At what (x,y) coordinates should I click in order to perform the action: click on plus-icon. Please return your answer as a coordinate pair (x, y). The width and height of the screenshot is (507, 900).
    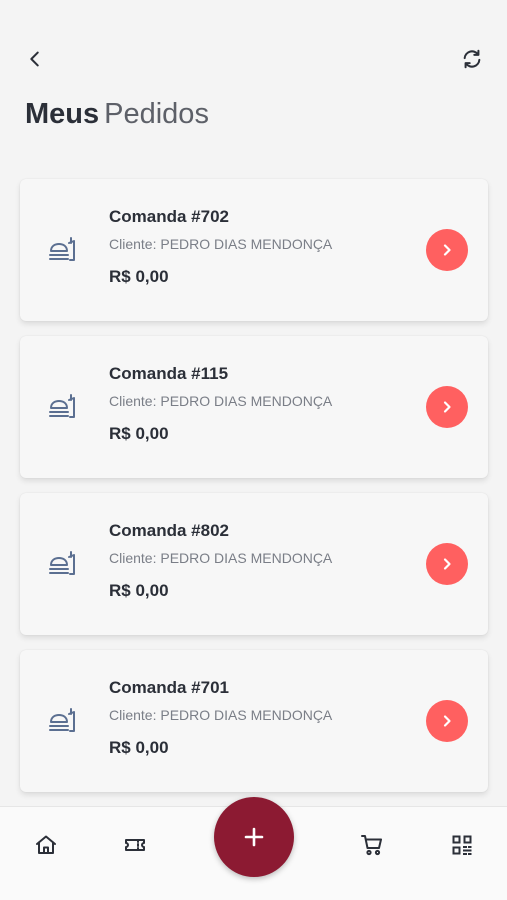
    Looking at the image, I should click on (254, 837).